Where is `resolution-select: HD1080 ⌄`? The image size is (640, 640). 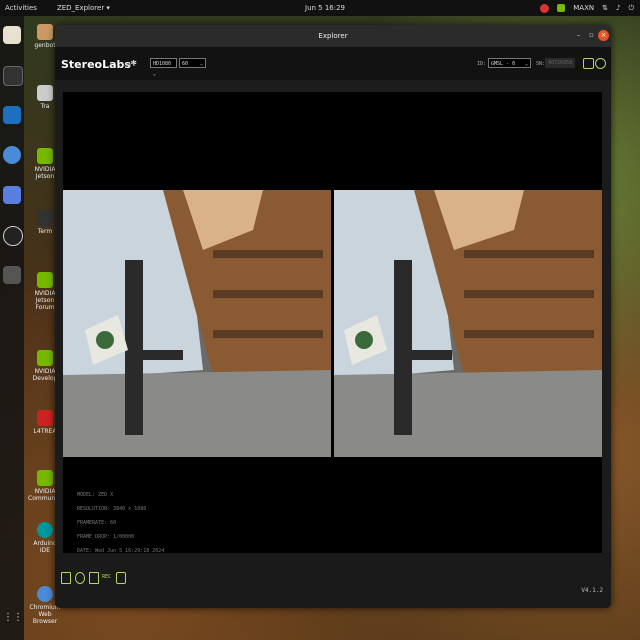
resolution-select: HD1080 ⌄ is located at coordinates (163, 67).